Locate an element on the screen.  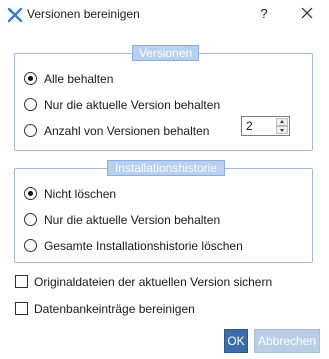
close-icon is located at coordinates (307, 13).